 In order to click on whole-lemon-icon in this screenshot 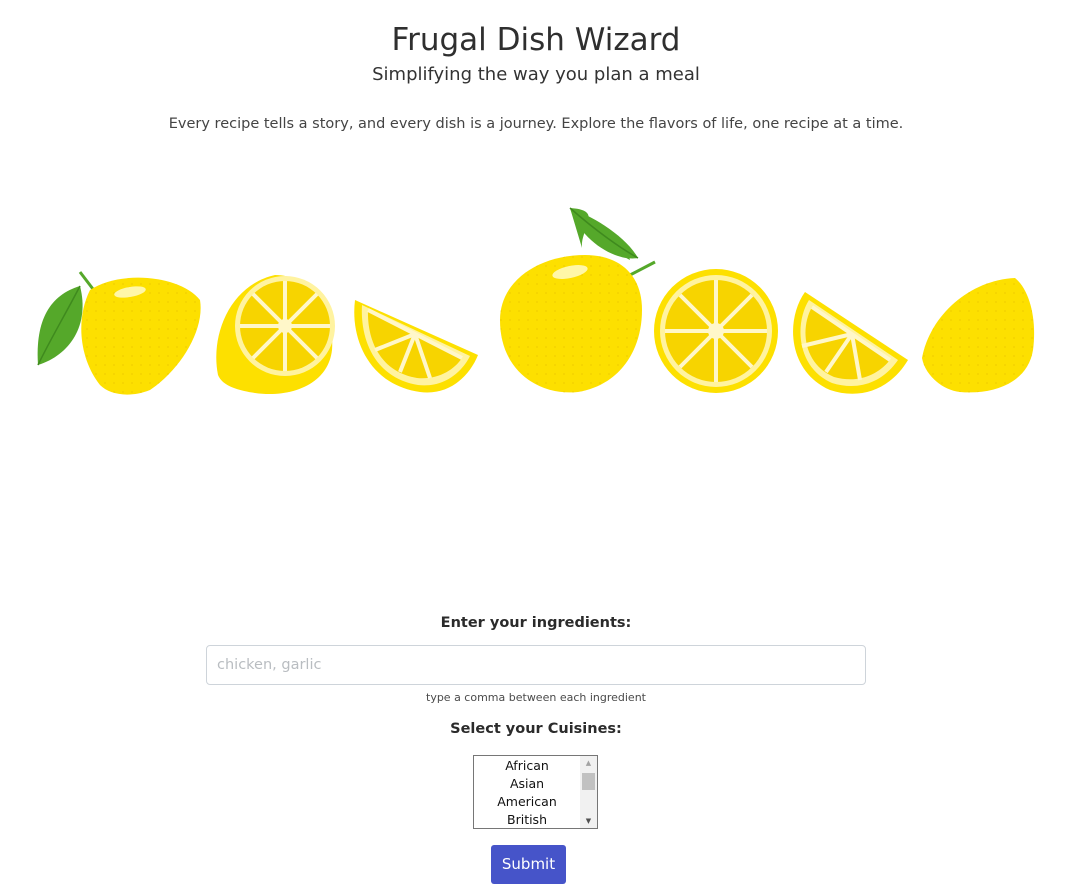, I will do `click(578, 300)`.